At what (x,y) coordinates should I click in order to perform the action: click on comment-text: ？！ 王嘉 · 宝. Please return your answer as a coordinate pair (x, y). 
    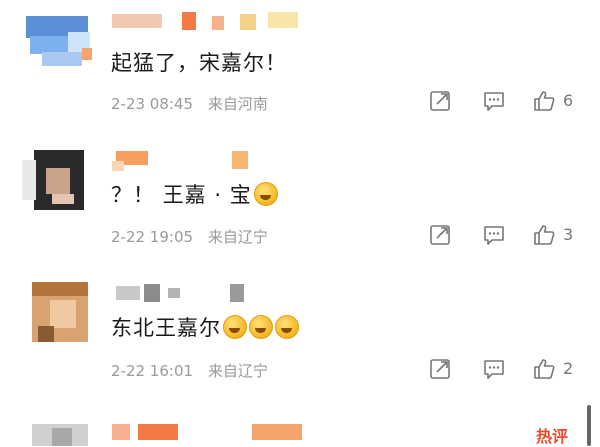
    Looking at the image, I should click on (194, 194).